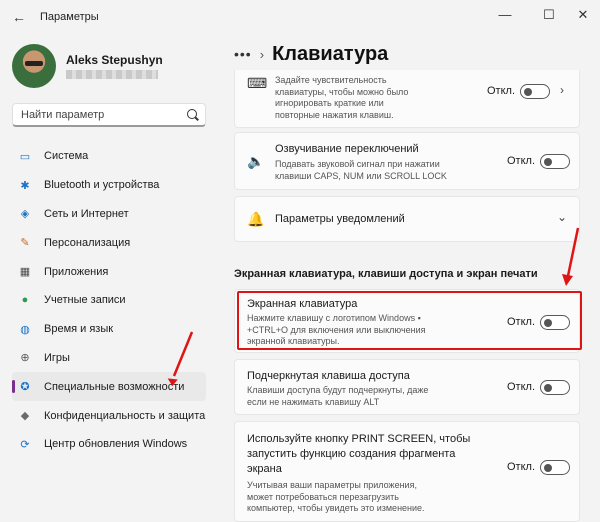 Image resolution: width=600 pixels, height=522 pixels. I want to click on sidebar-item-label: Учетные записи, so click(85, 300).